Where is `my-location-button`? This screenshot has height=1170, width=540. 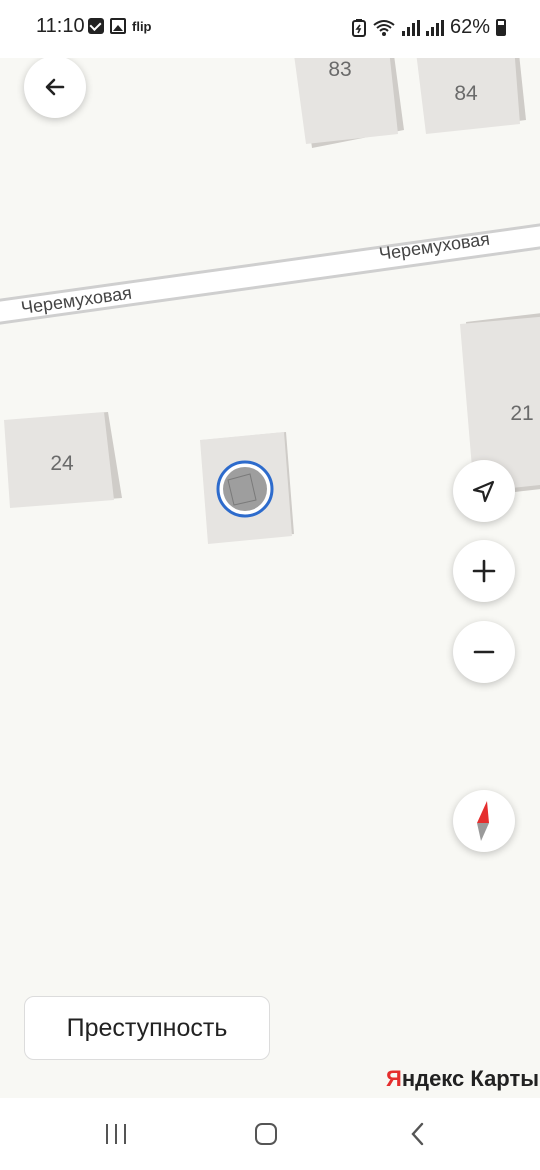 my-location-button is located at coordinates (484, 491).